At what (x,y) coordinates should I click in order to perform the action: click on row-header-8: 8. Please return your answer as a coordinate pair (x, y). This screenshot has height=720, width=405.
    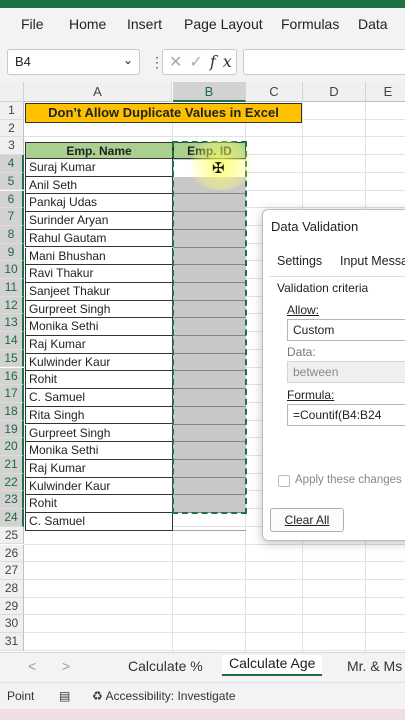
    Looking at the image, I should click on (12, 234).